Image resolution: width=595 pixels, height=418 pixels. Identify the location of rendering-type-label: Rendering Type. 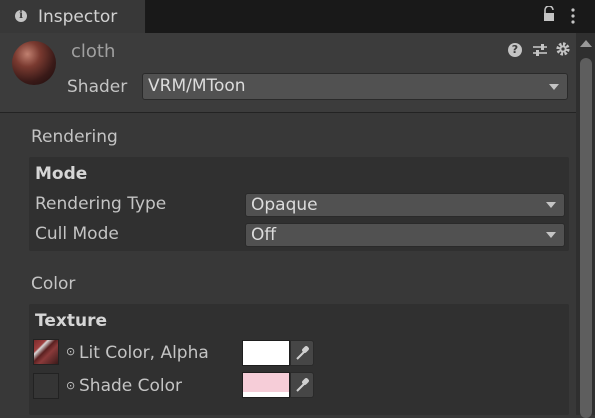
(101, 204).